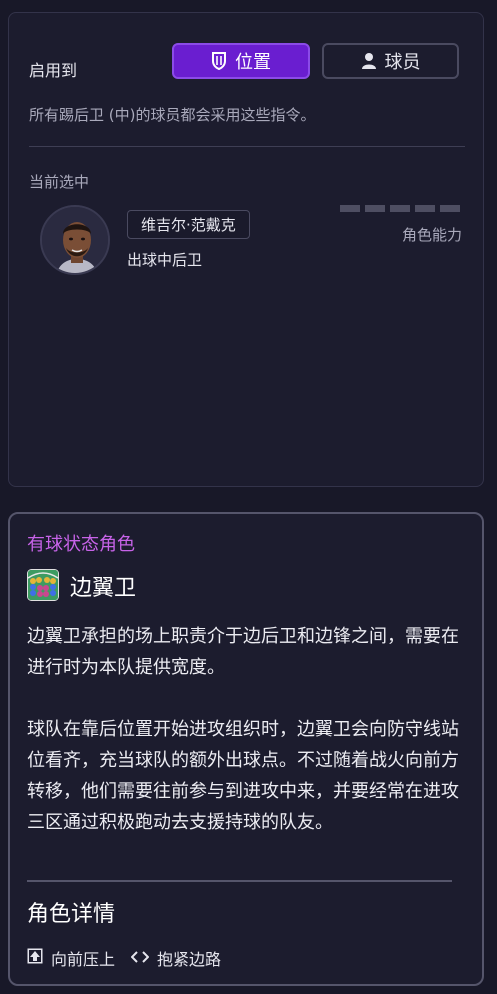 The width and height of the screenshot is (497, 994). Describe the element at coordinates (369, 61) in the screenshot. I see `person-icon` at that location.